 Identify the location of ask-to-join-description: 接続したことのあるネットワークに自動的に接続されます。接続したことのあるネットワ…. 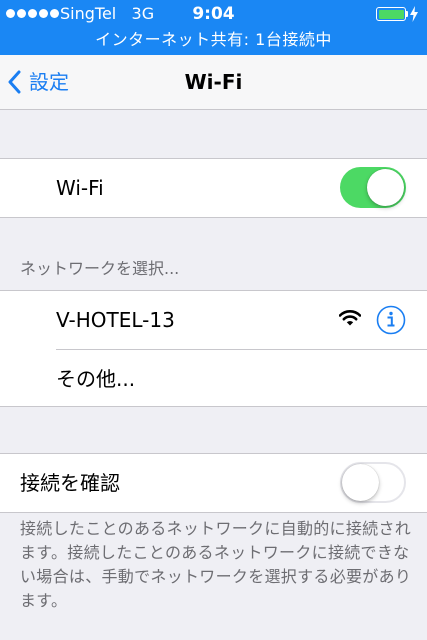
(216, 564).